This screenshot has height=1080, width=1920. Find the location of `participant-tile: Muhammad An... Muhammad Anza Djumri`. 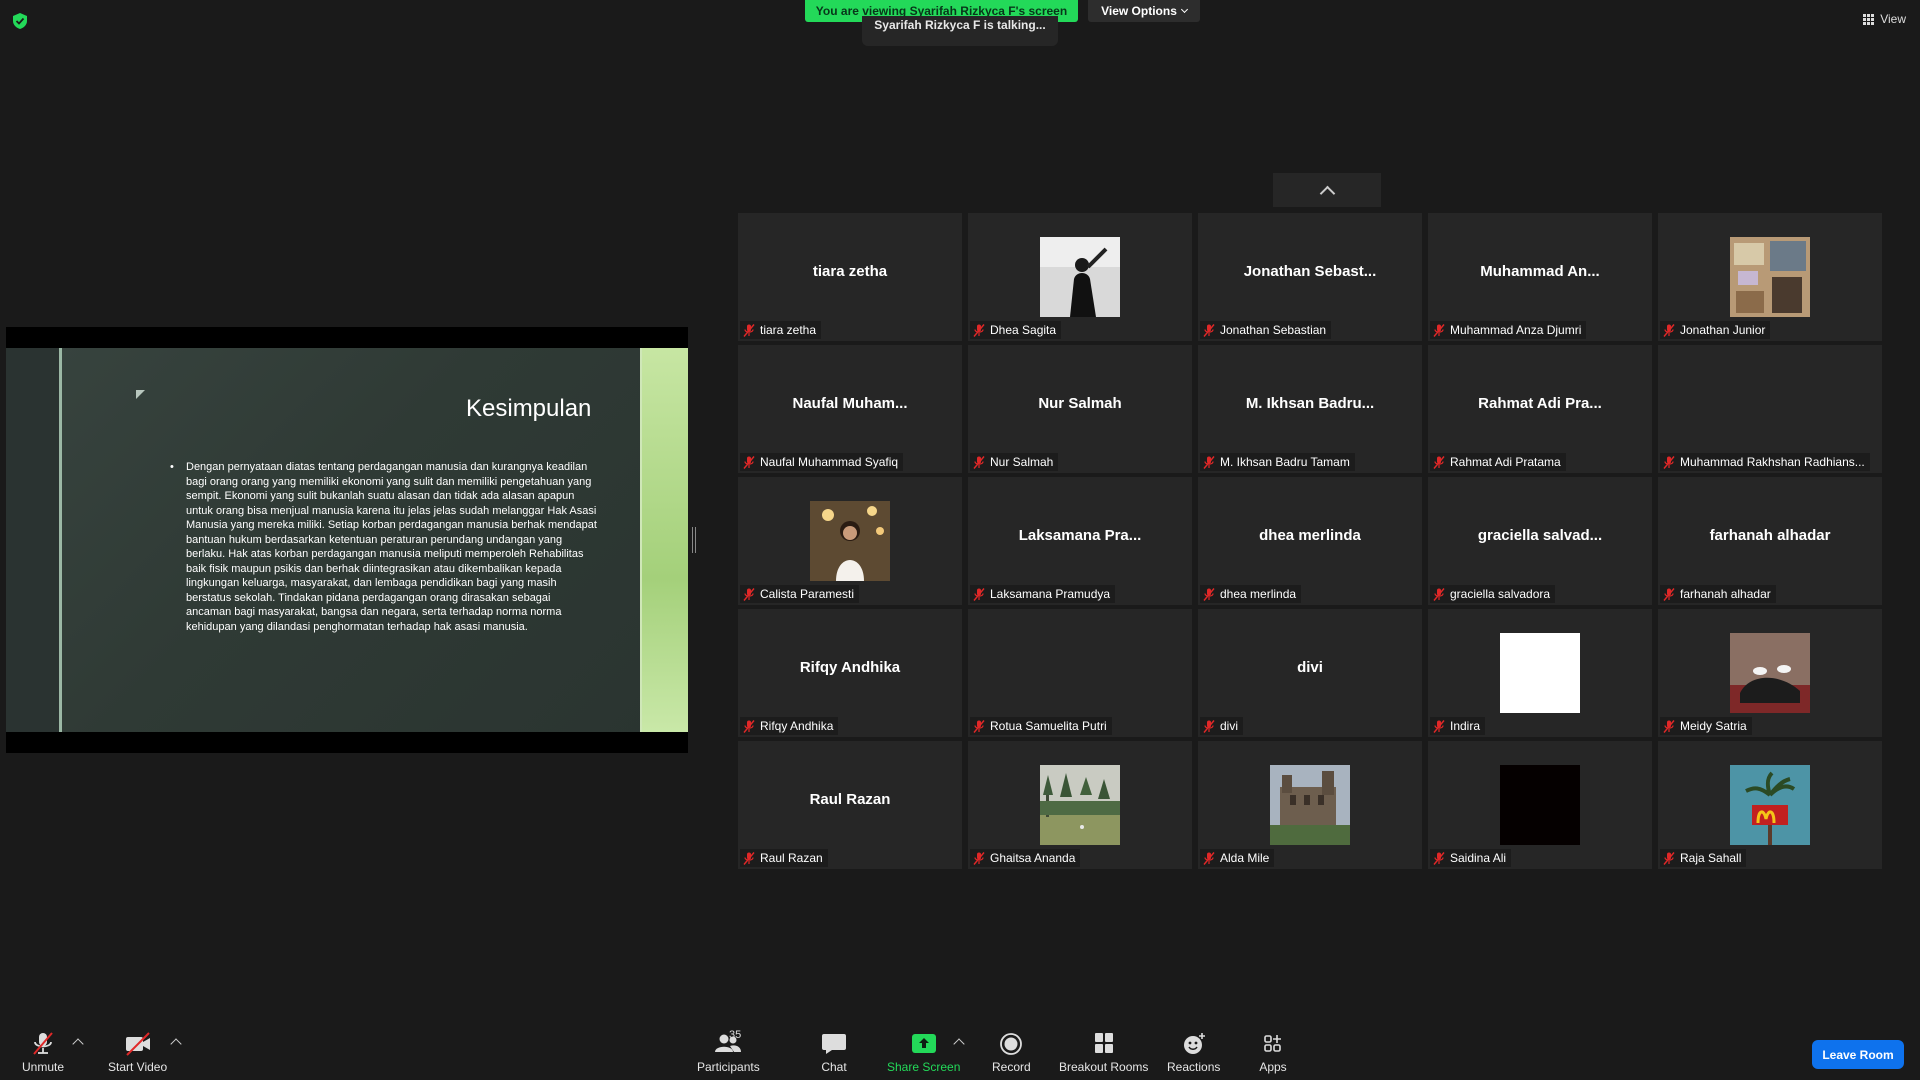

participant-tile: Muhammad An... Muhammad Anza Djumri is located at coordinates (1540, 277).